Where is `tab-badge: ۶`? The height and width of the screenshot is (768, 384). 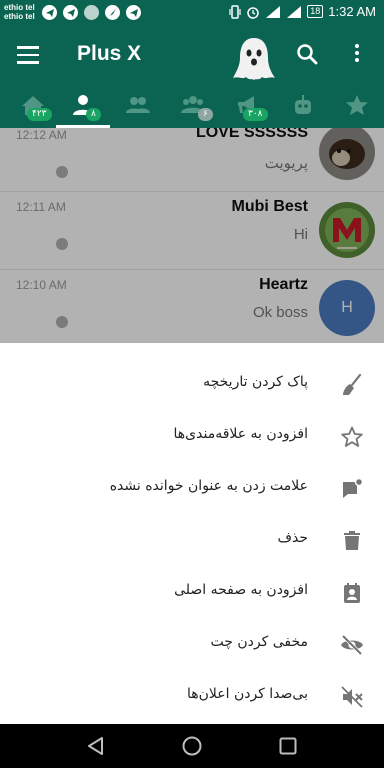
tab-badge: ۶ is located at coordinates (205, 114).